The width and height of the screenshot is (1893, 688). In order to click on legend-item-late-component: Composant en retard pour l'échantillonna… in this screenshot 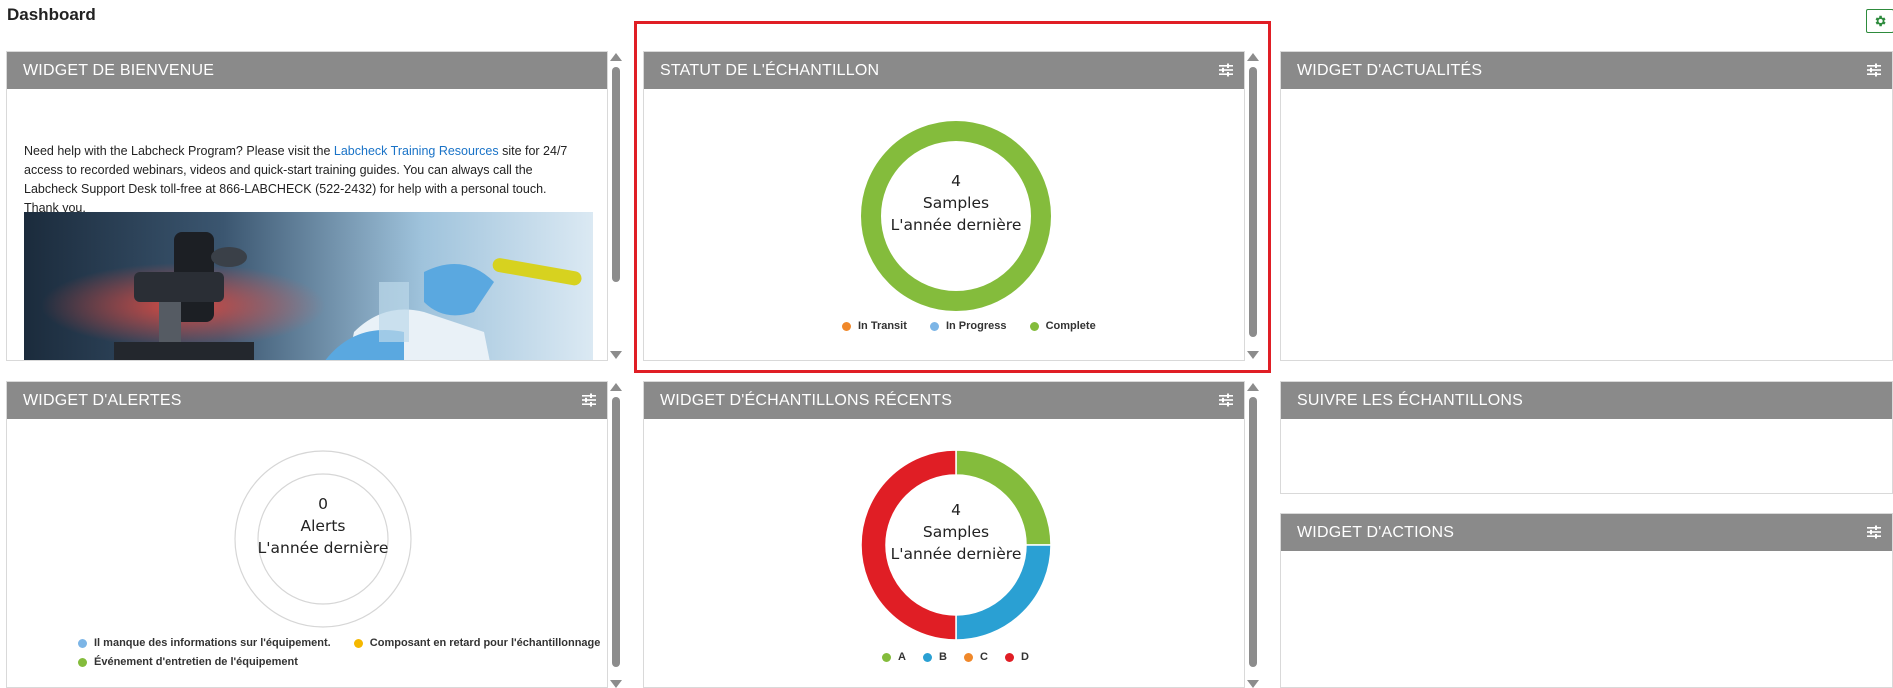, I will do `click(477, 643)`.